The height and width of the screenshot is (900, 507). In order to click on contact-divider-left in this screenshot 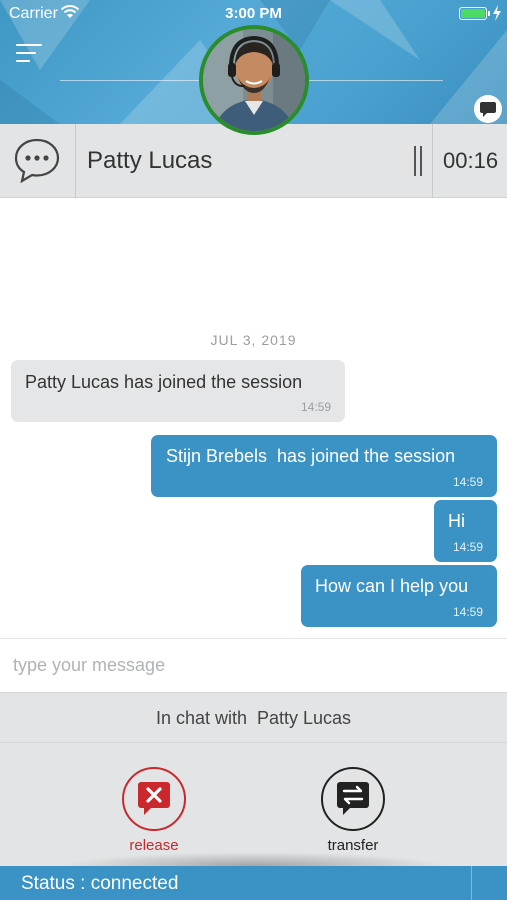, I will do `click(75, 161)`.